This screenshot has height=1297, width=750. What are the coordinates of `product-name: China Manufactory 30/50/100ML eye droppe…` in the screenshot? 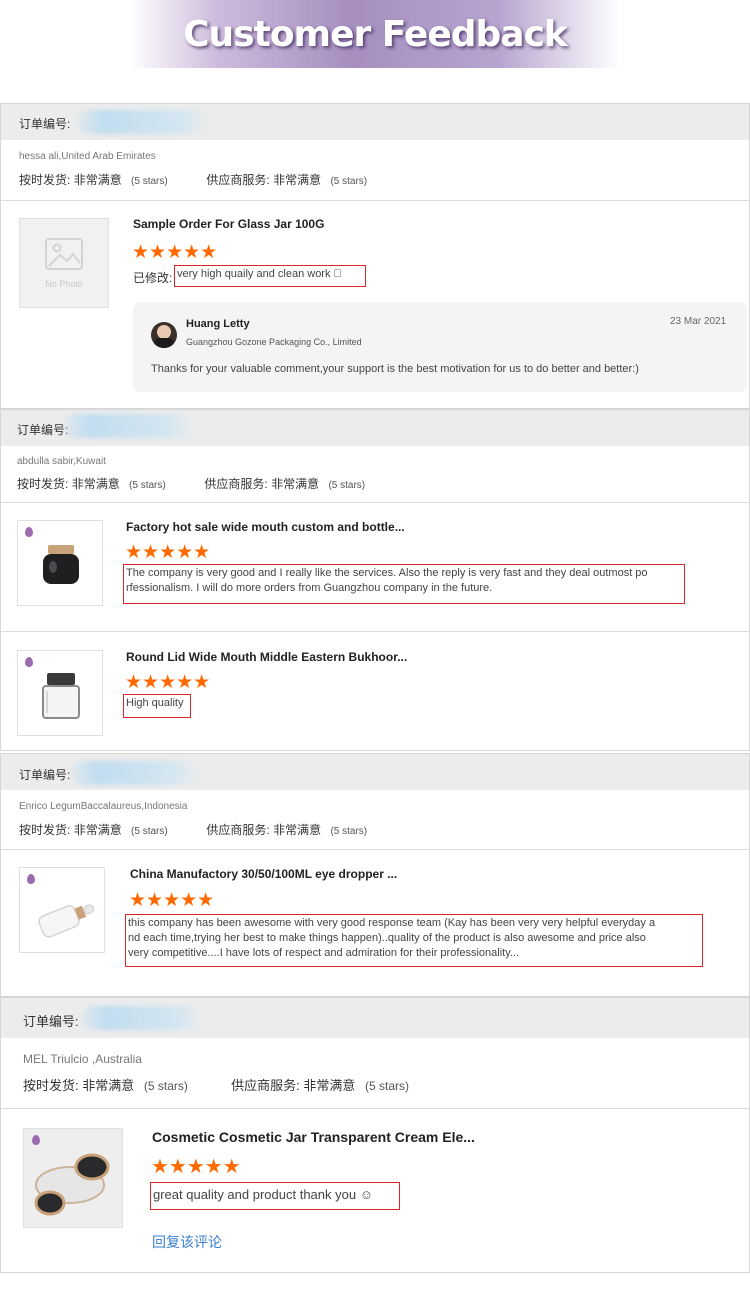 It's located at (263, 874).